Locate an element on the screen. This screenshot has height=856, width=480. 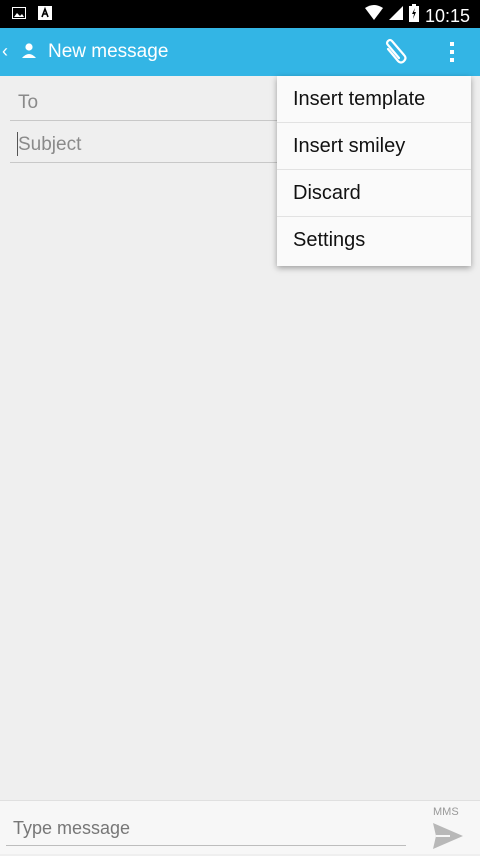
person-icon is located at coordinates (29, 51).